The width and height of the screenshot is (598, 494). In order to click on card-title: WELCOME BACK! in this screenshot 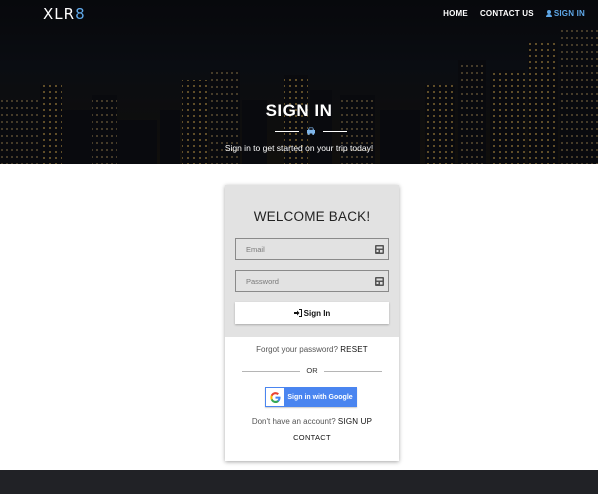, I will do `click(312, 216)`.